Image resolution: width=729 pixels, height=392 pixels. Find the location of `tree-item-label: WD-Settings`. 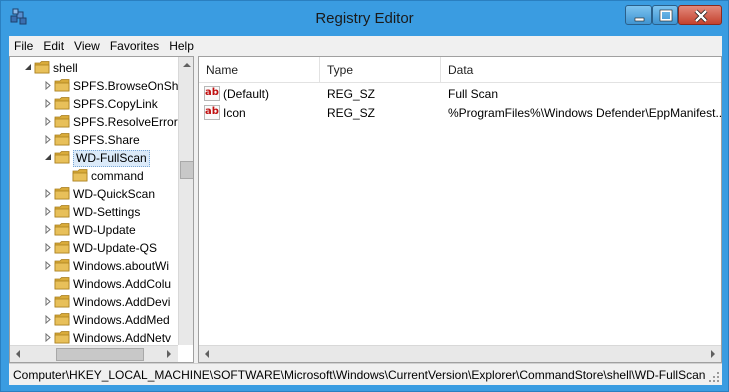

tree-item-label: WD-Settings is located at coordinates (107, 212).